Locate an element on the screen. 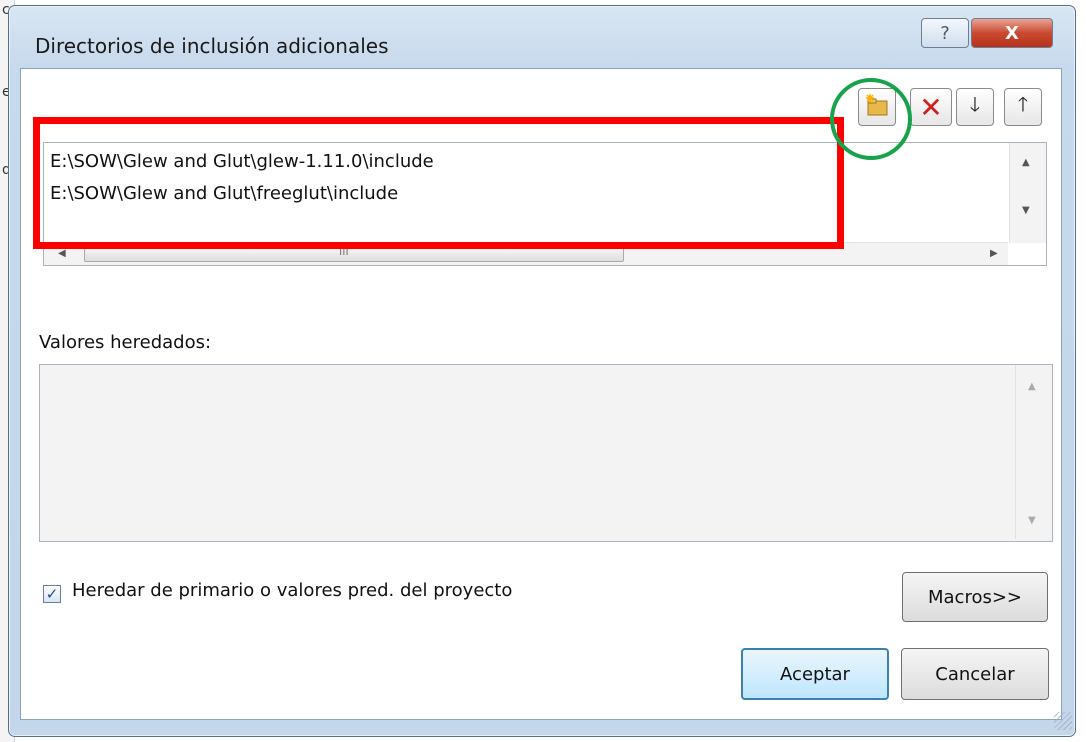 The width and height of the screenshot is (1086, 742). cancel-button: Cancelar is located at coordinates (975, 674).